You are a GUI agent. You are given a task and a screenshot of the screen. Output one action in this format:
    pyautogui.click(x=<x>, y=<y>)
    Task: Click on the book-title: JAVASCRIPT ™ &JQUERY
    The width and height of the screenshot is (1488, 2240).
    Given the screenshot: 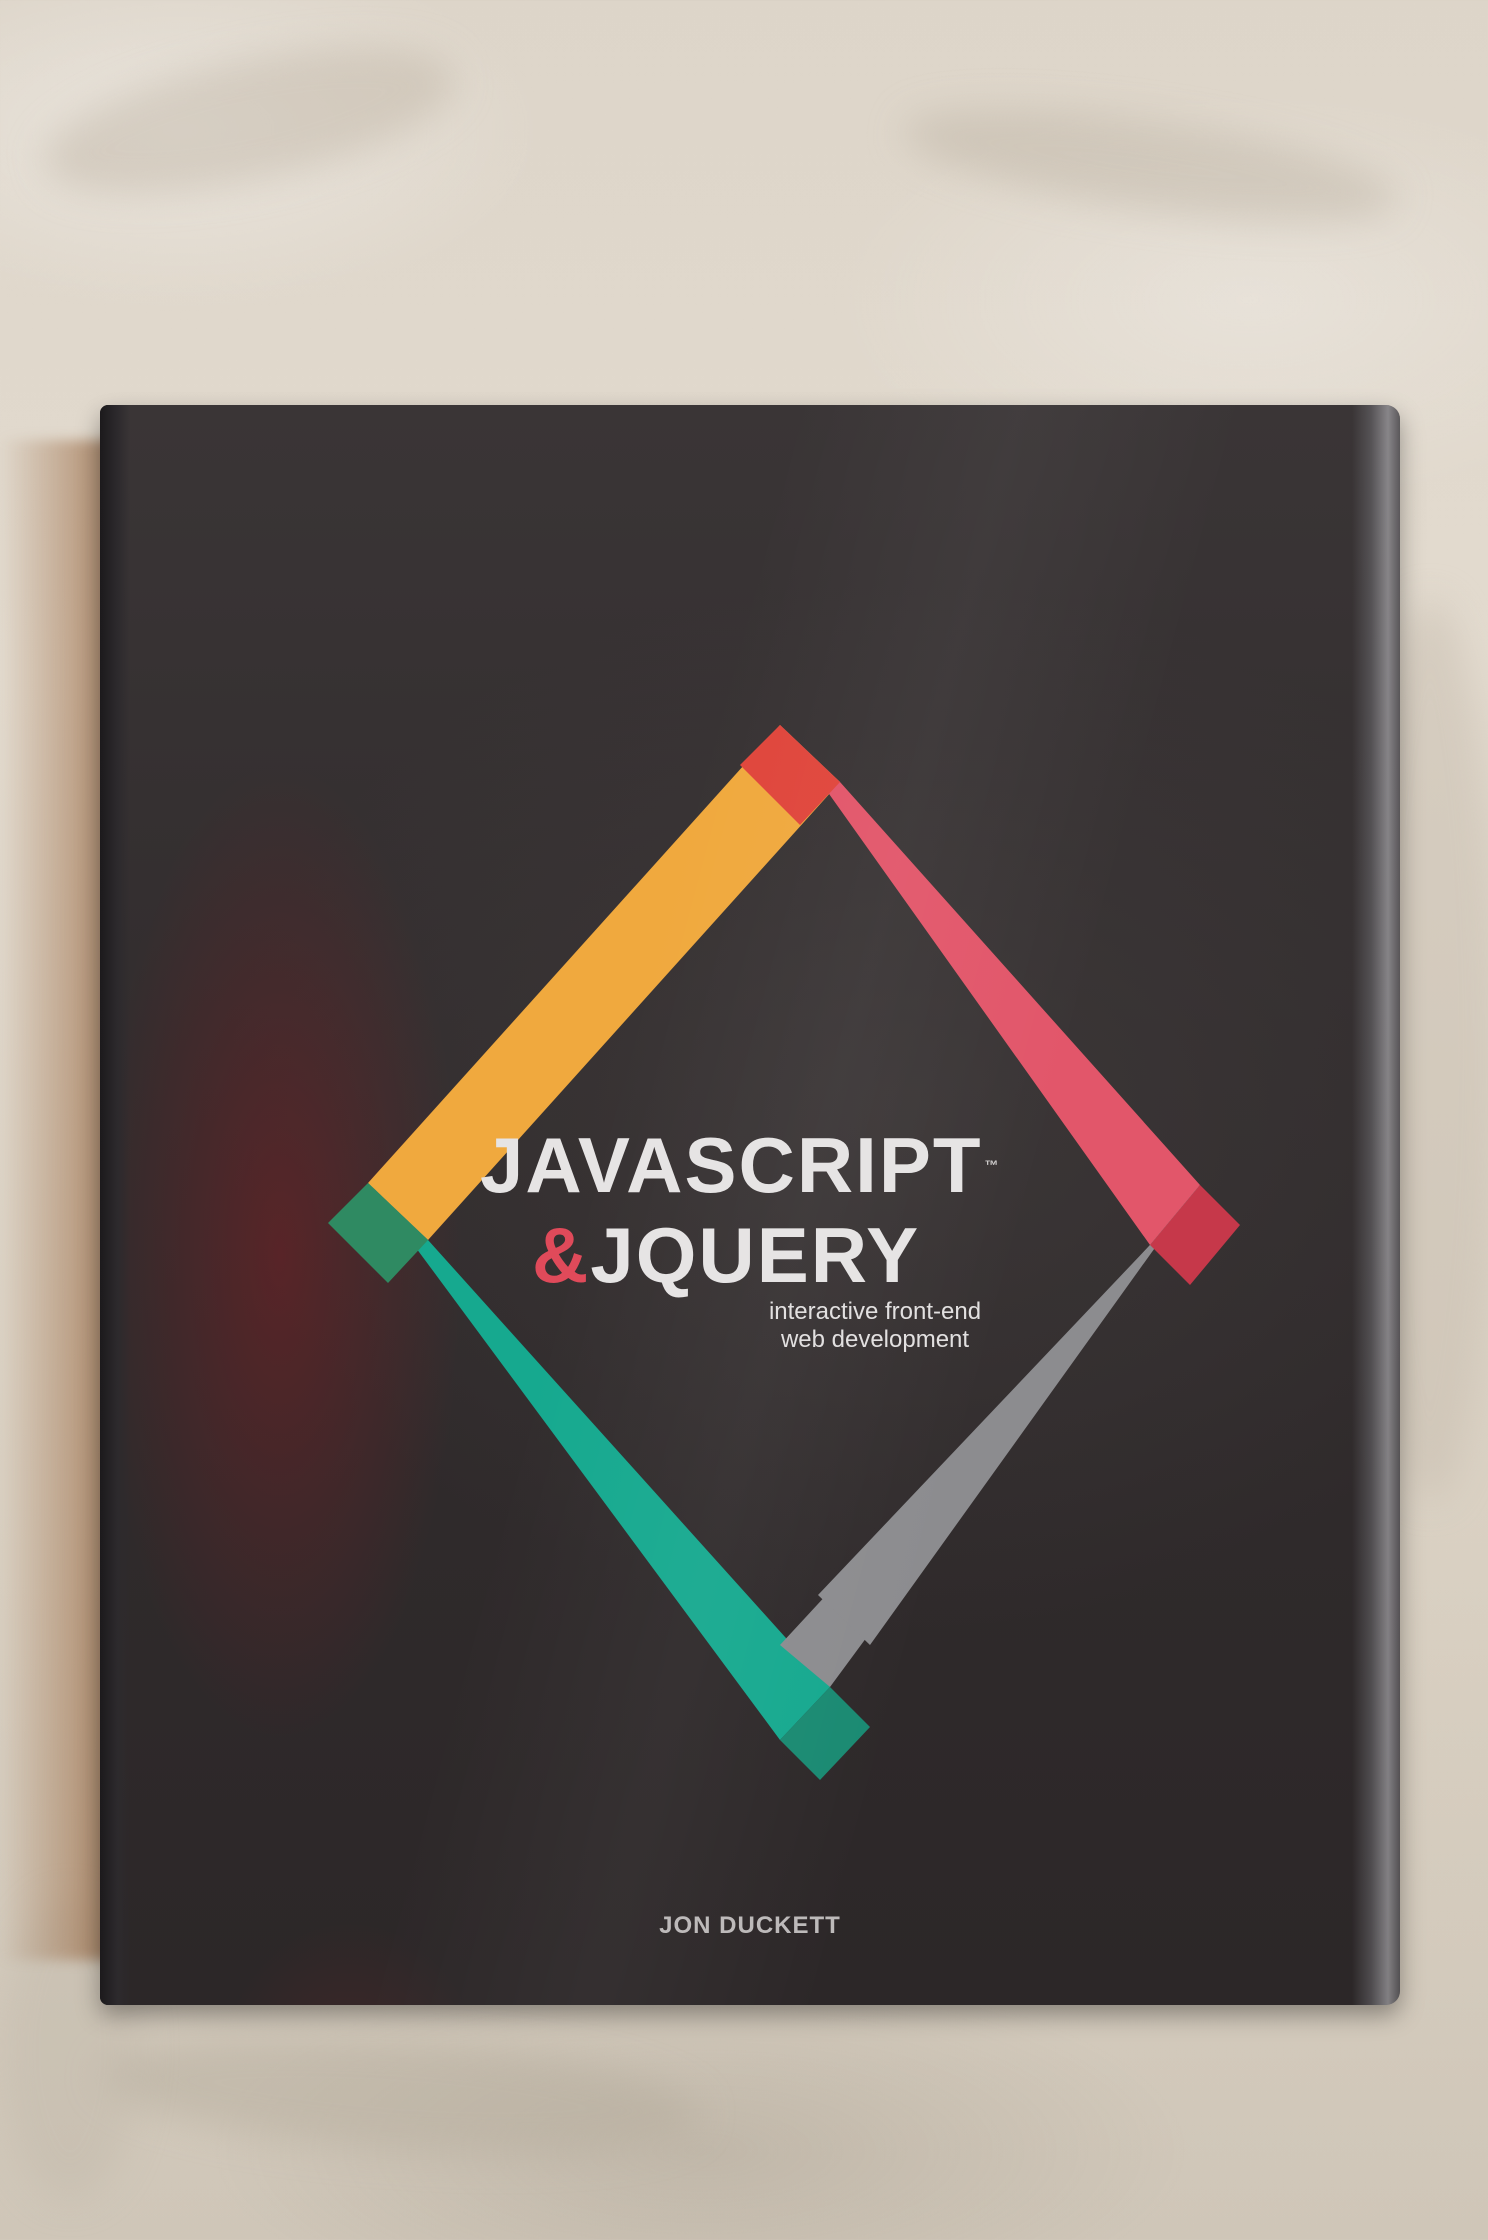 What is the action you would take?
    pyautogui.click(x=830, y=1210)
    